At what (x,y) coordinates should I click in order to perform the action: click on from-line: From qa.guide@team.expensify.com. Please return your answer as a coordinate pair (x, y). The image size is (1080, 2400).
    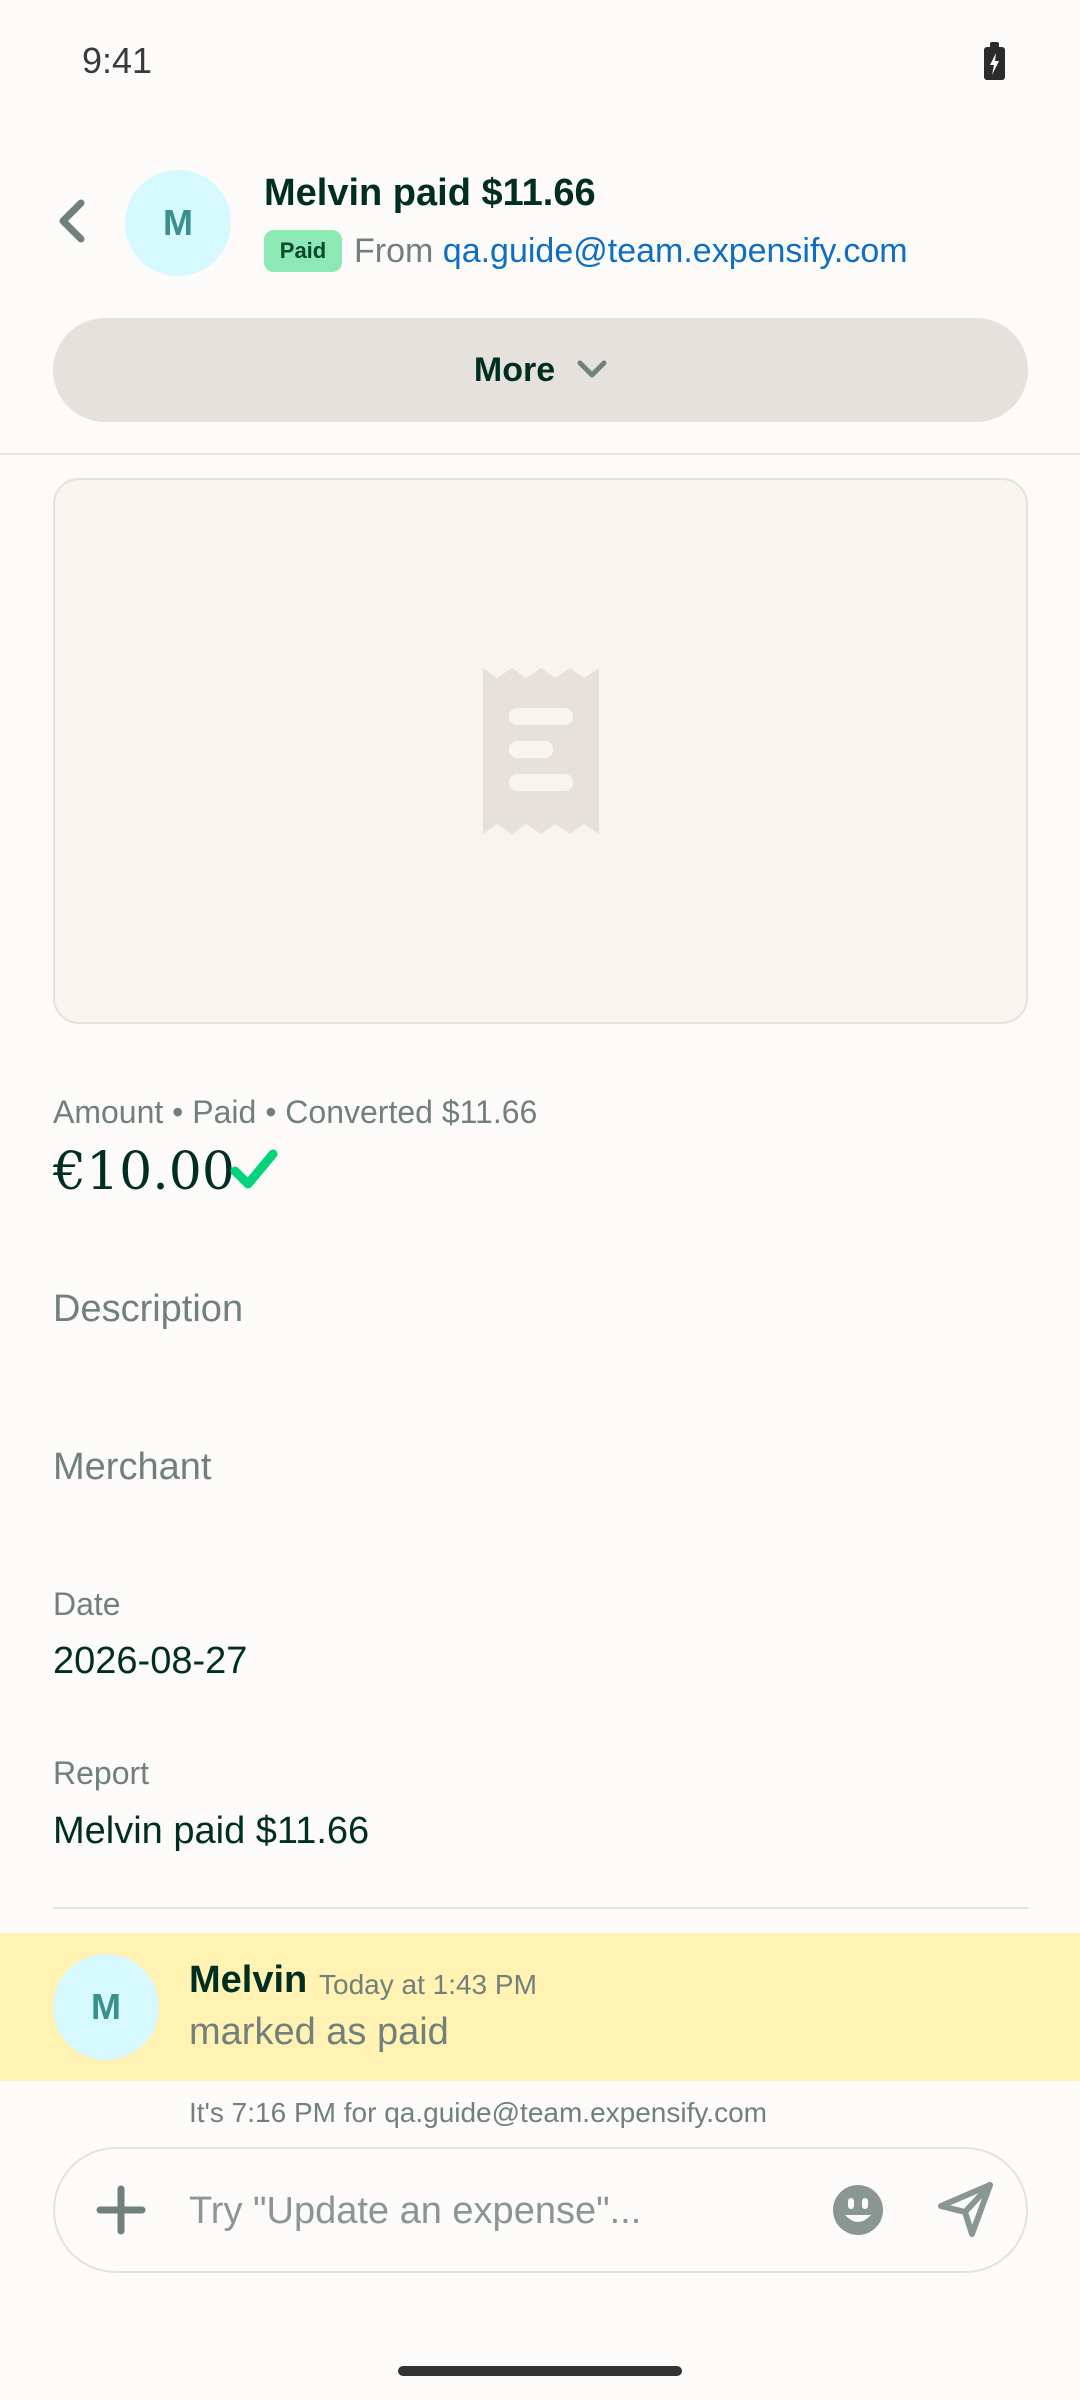
    Looking at the image, I should click on (631, 251).